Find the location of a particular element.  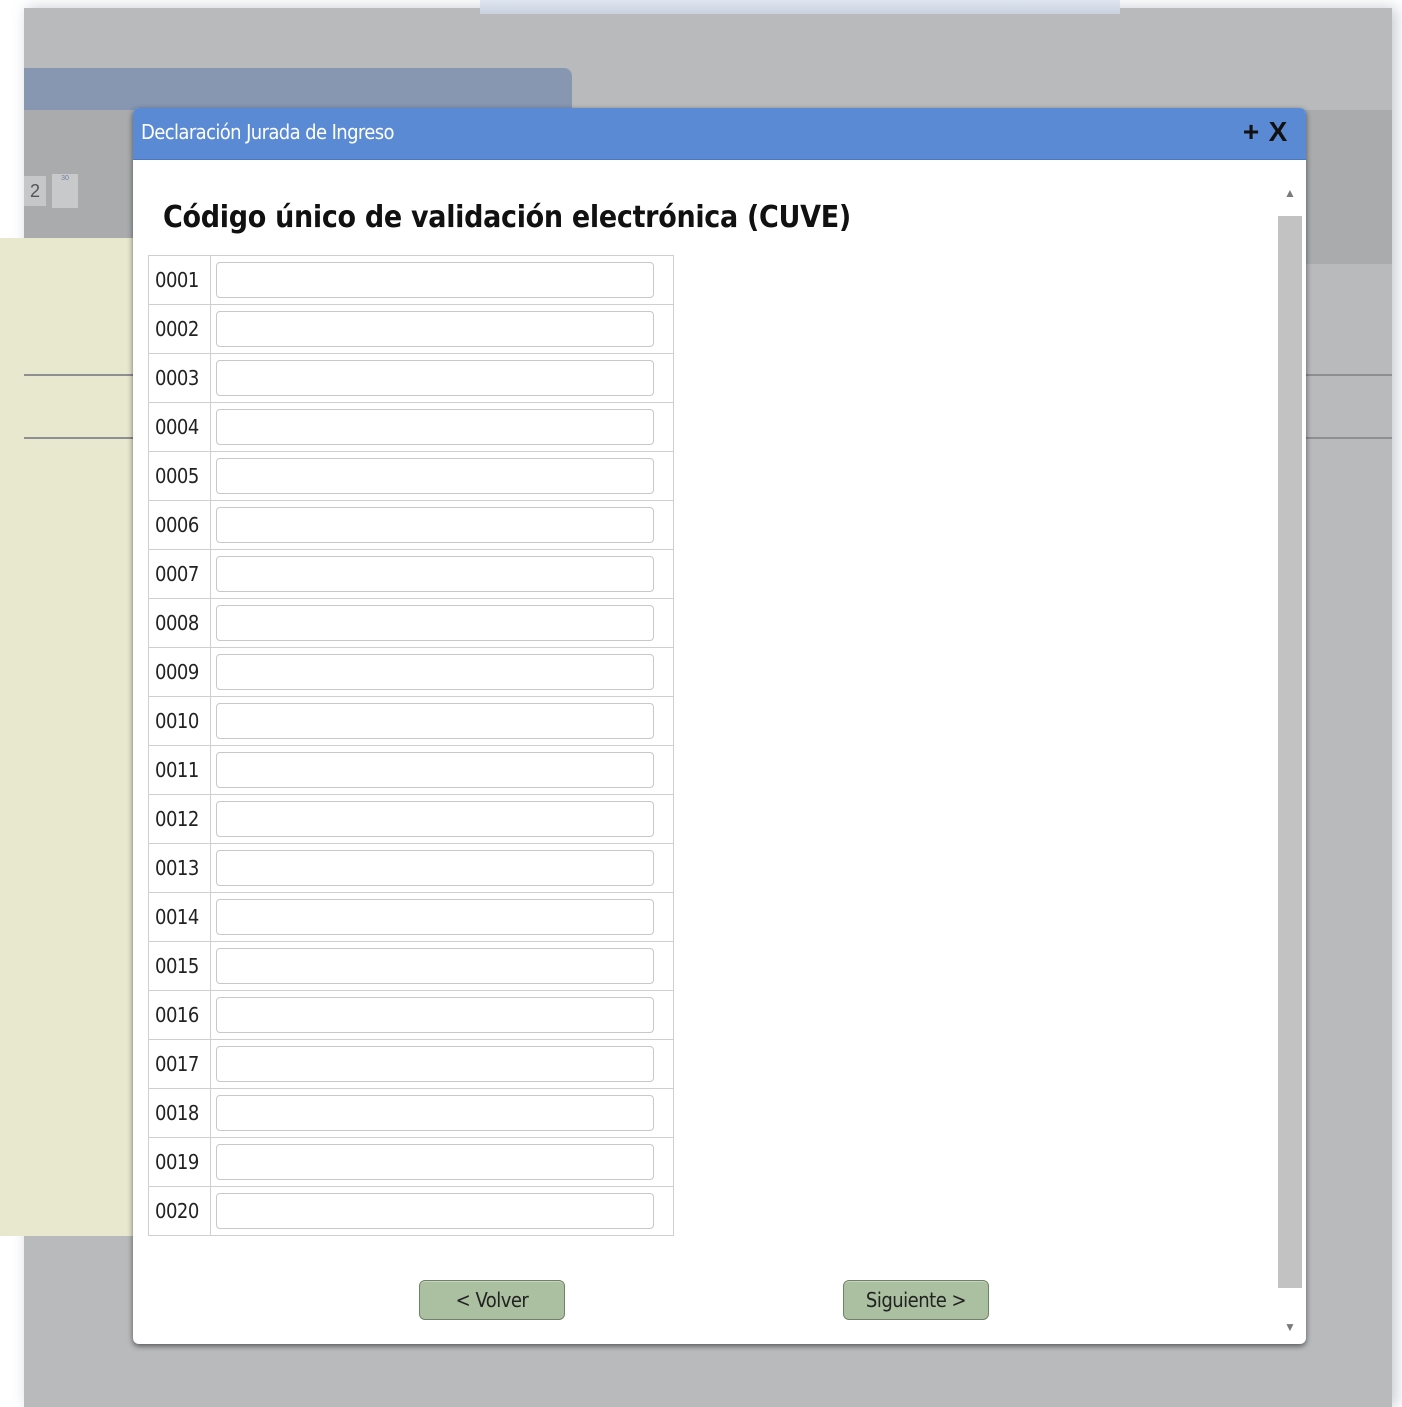

cuve-row-number: 0006 is located at coordinates (179, 525).